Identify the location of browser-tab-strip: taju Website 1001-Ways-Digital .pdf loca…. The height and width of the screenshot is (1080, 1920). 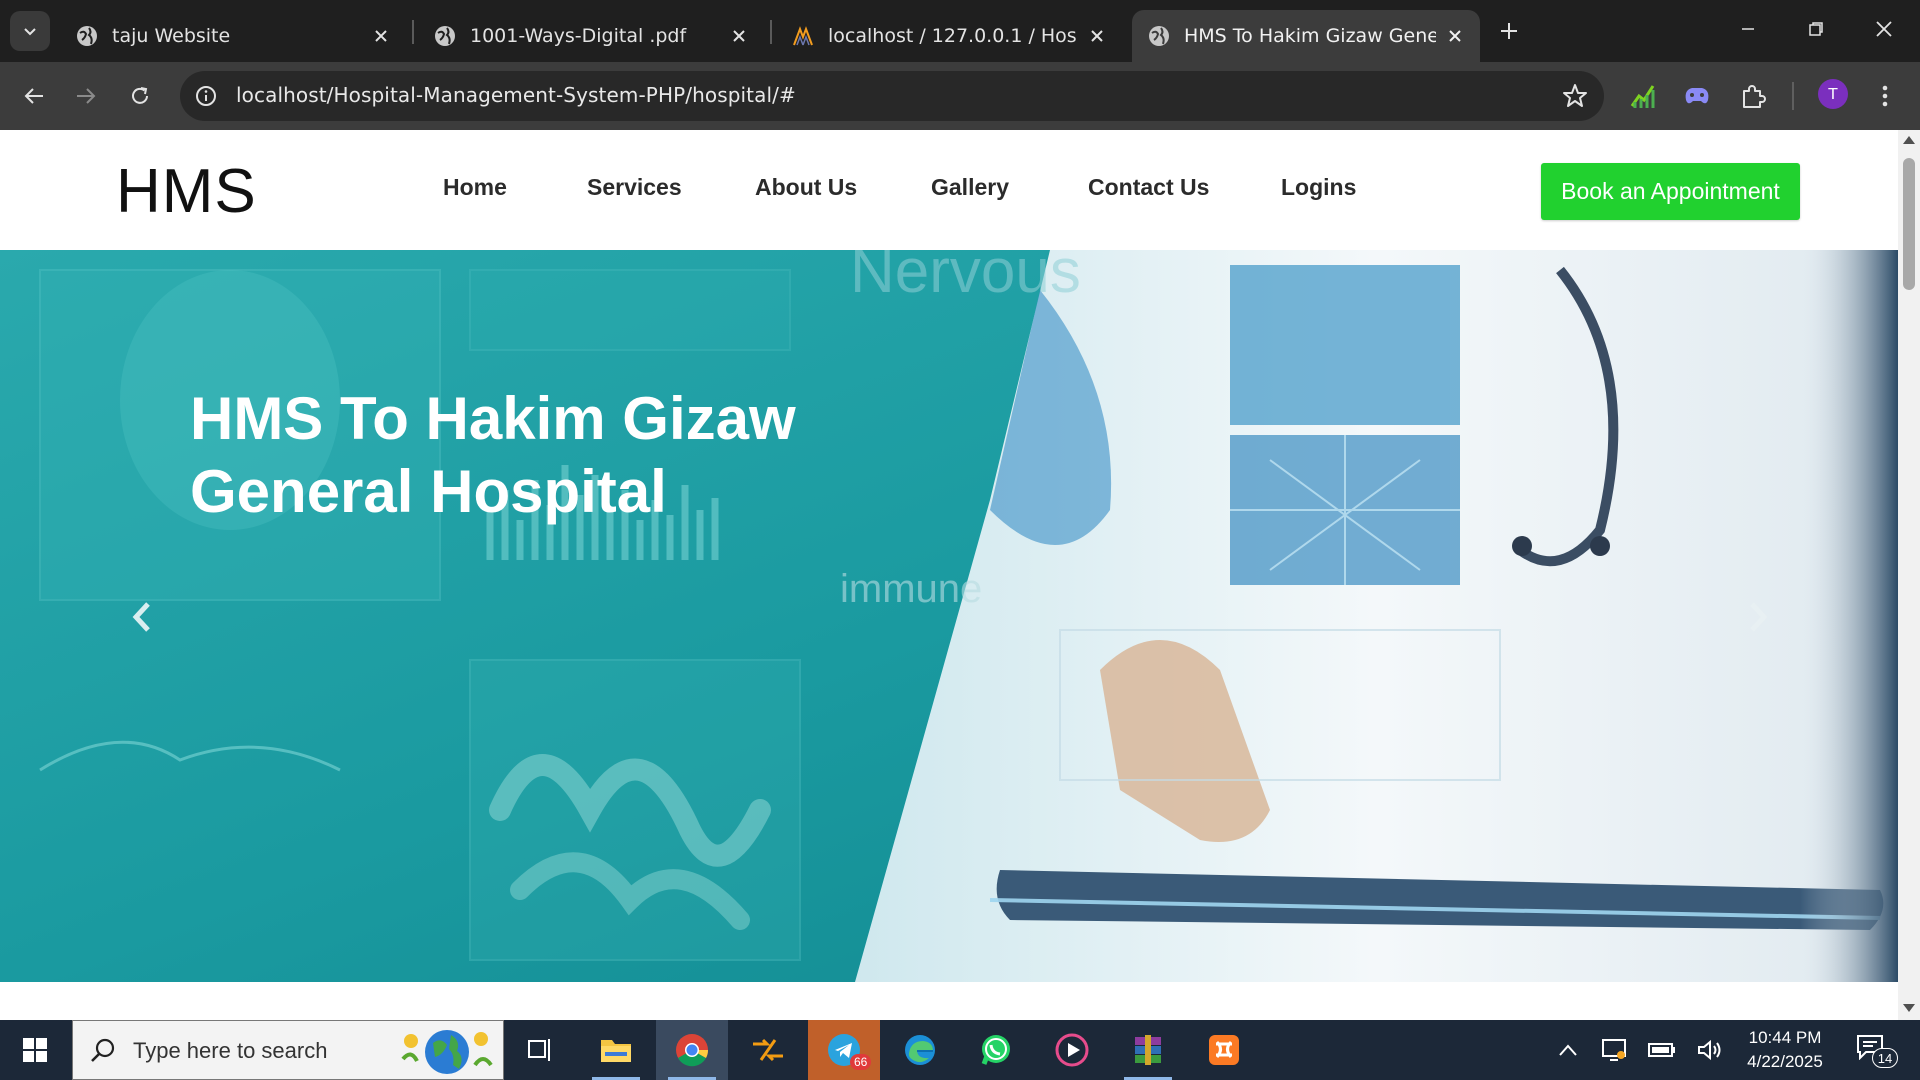
(960, 31).